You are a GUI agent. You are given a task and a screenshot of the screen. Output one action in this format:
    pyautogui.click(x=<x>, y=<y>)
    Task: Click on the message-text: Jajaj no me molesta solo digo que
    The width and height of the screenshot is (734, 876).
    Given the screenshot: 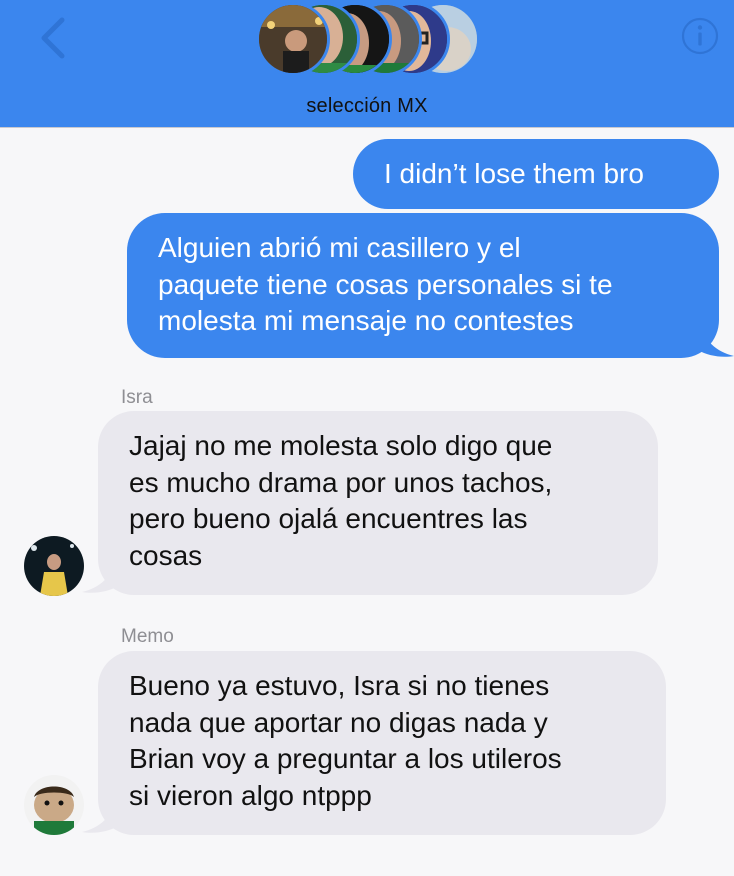 What is the action you would take?
    pyautogui.click(x=341, y=445)
    